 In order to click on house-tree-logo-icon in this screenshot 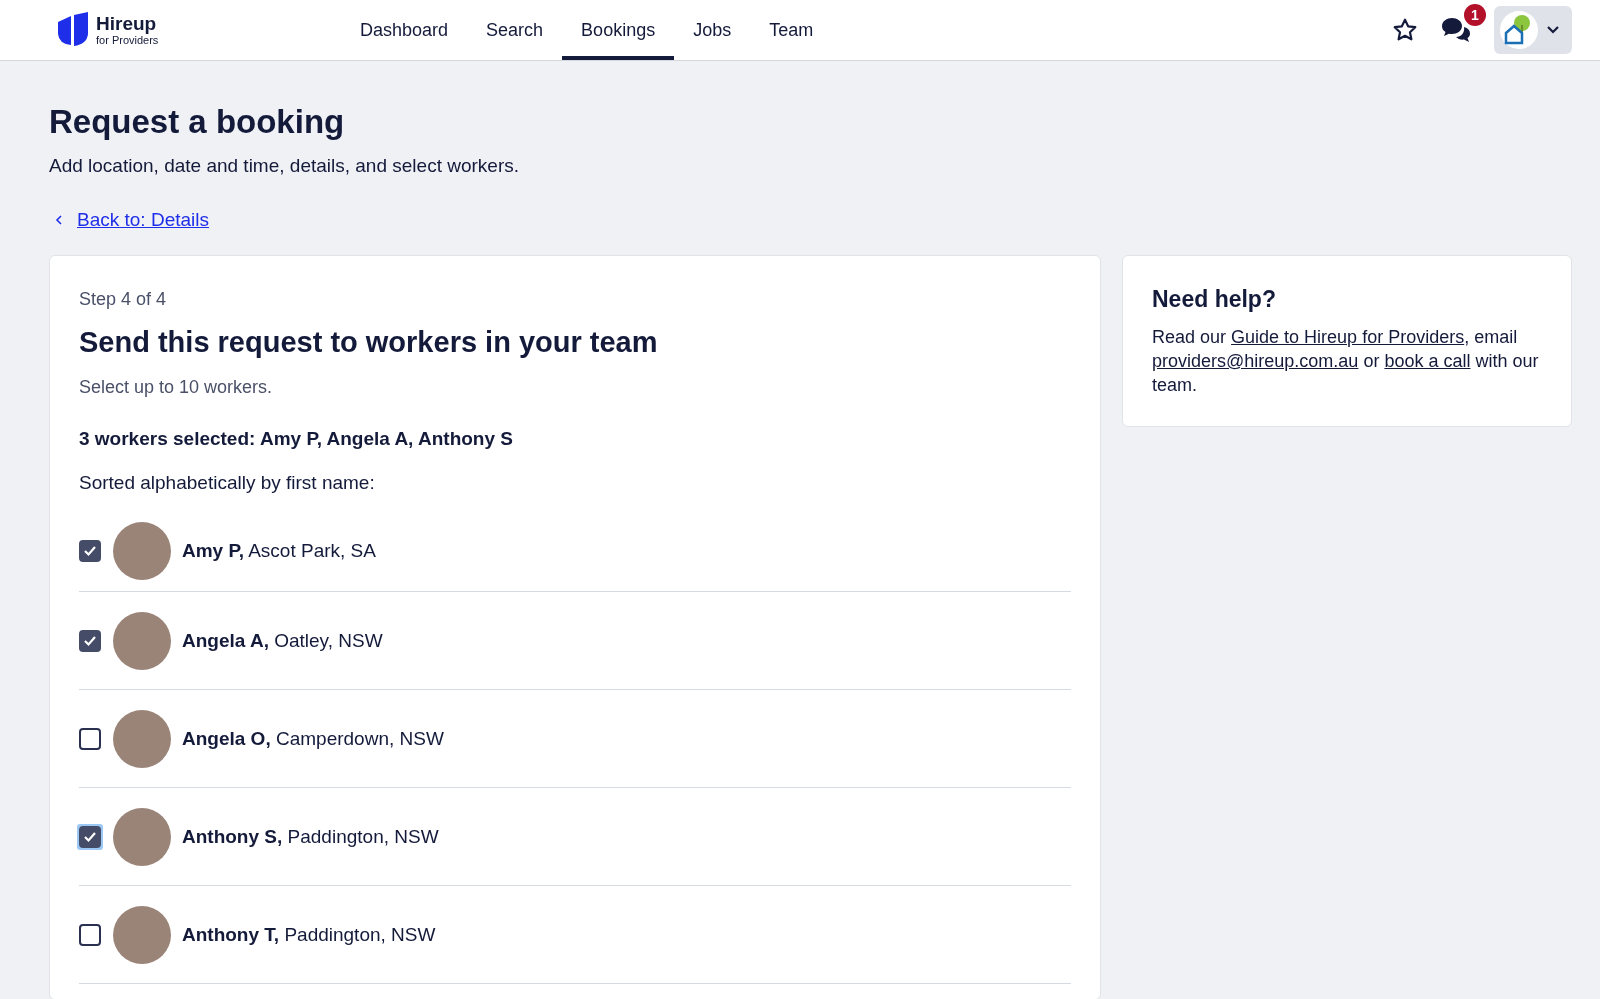, I will do `click(1519, 30)`.